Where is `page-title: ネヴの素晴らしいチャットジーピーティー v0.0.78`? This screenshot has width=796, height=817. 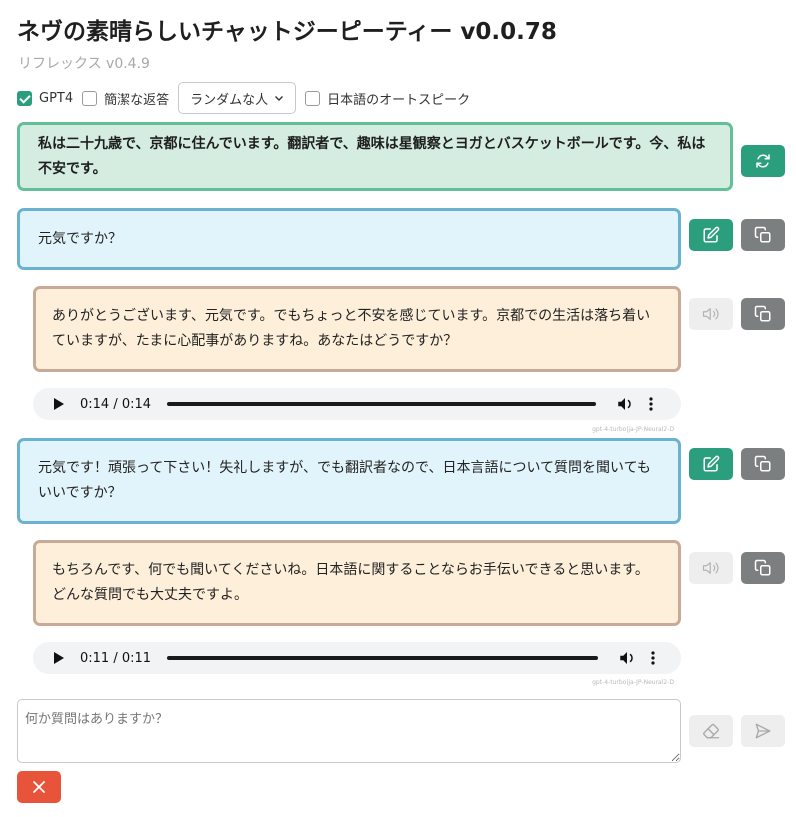 page-title: ネヴの素晴らしいチャットジーピーティー v0.0.78 is located at coordinates (287, 32).